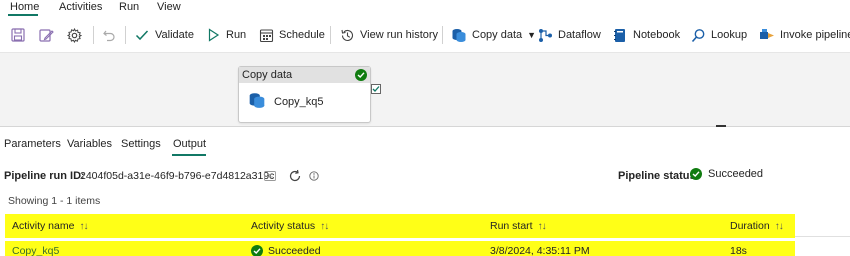 This screenshot has width=850, height=256. Describe the element at coordinates (545, 35) in the screenshot. I see `dataflow-icon` at that location.